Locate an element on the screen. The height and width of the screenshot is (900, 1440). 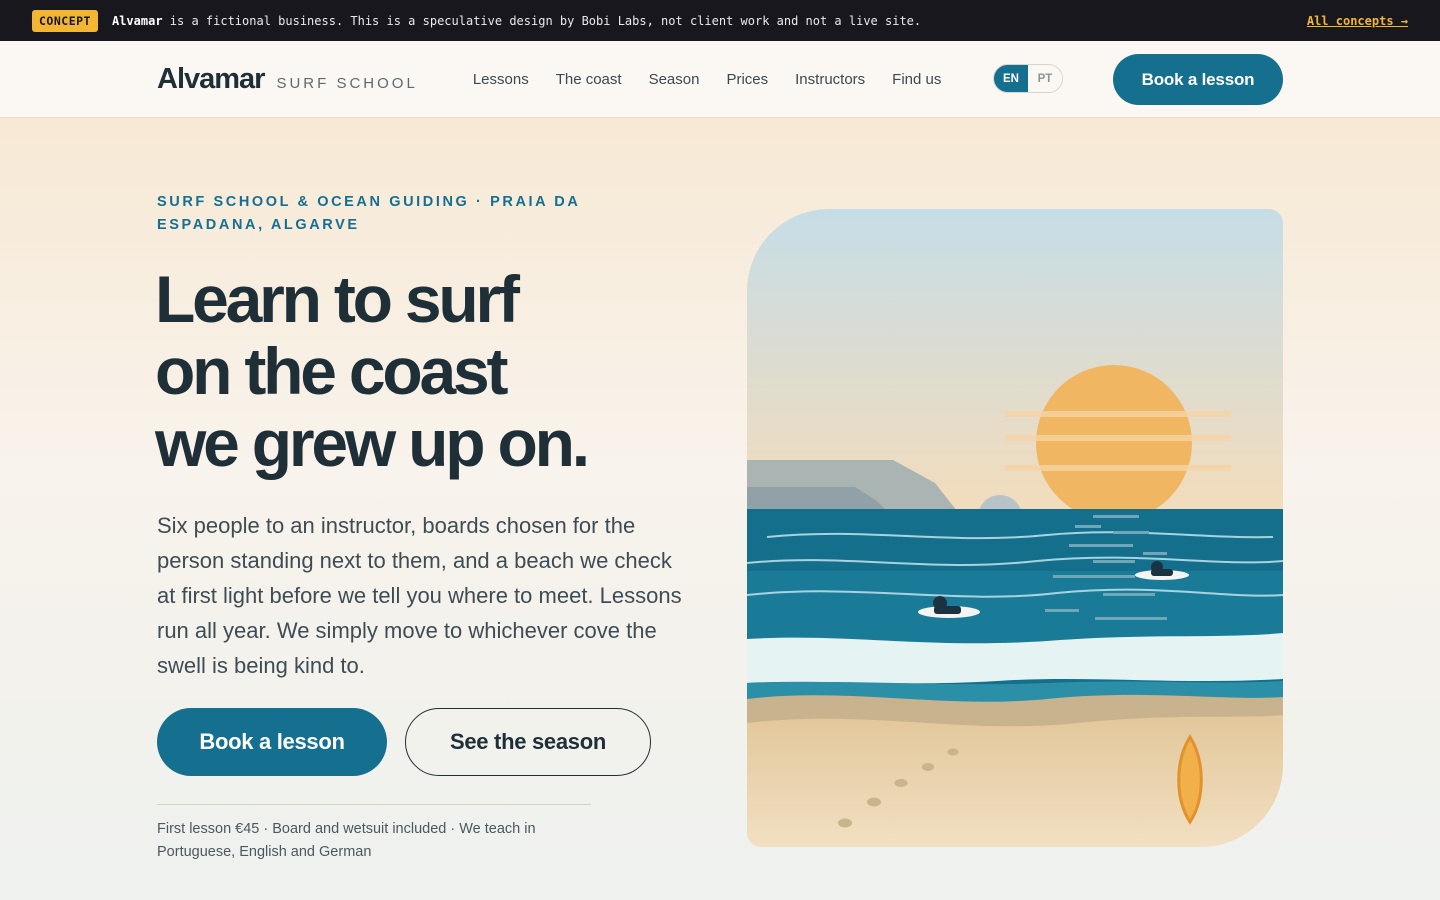
all-concepts-link: All concepts → is located at coordinates (1357, 21).